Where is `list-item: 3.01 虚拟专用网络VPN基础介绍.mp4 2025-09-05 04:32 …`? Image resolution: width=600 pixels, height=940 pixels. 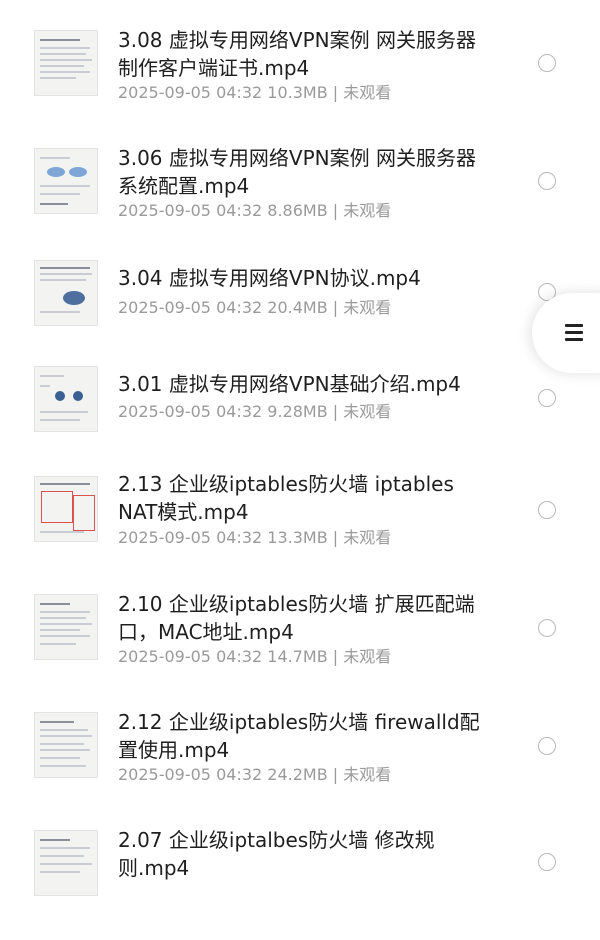 list-item: 3.01 虚拟专用网络VPN基础介绍.mp4 2025-09-05 04:32 … is located at coordinates (300, 421).